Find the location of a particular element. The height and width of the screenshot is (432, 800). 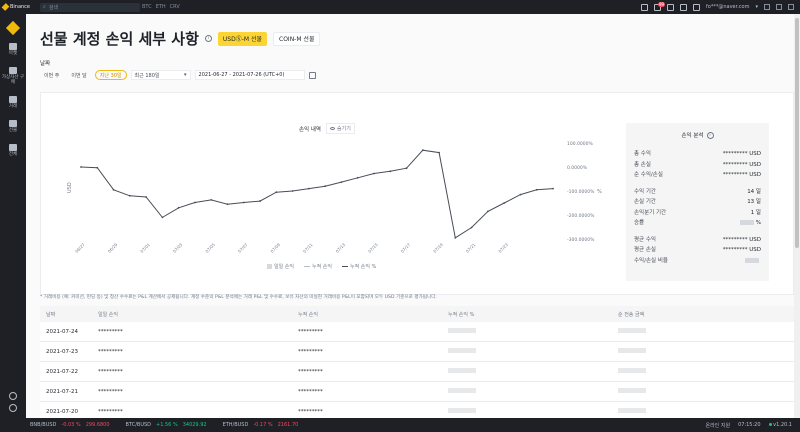

analysis-value-unit: % is located at coordinates (758, 223).